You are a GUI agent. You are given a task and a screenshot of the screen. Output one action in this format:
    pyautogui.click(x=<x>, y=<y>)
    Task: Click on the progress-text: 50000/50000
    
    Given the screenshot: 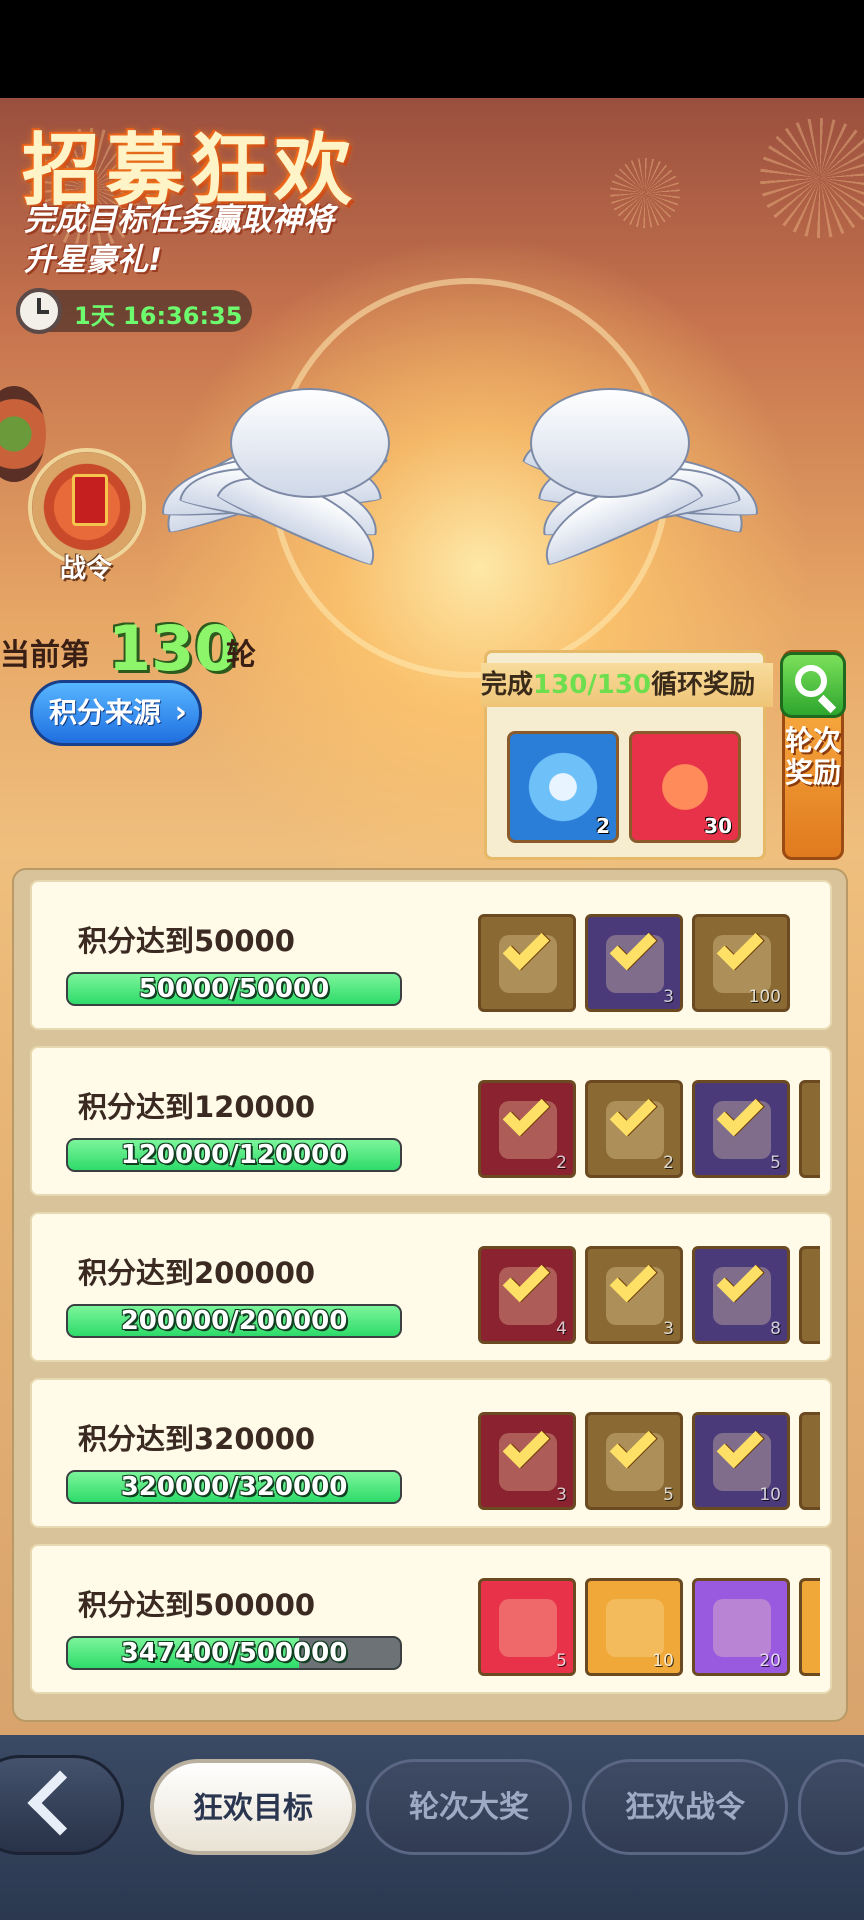 What is the action you would take?
    pyautogui.click(x=234, y=989)
    